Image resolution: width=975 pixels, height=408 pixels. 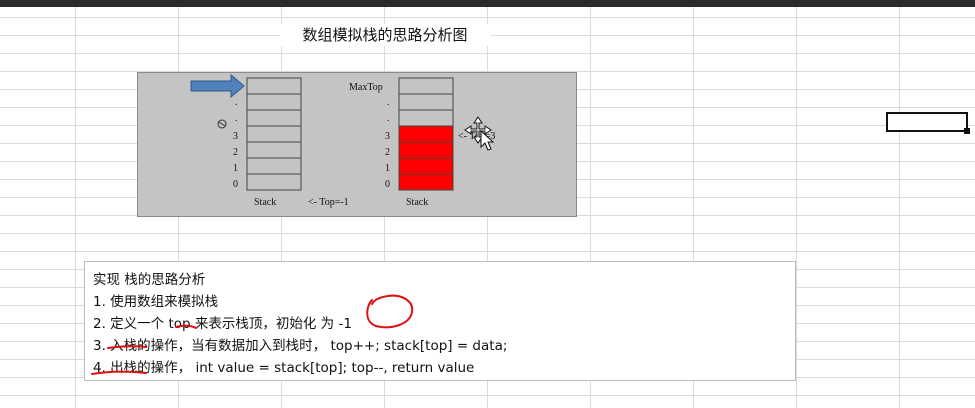 I want to click on left-top-pointer: <- Top=-1, so click(x=328, y=202).